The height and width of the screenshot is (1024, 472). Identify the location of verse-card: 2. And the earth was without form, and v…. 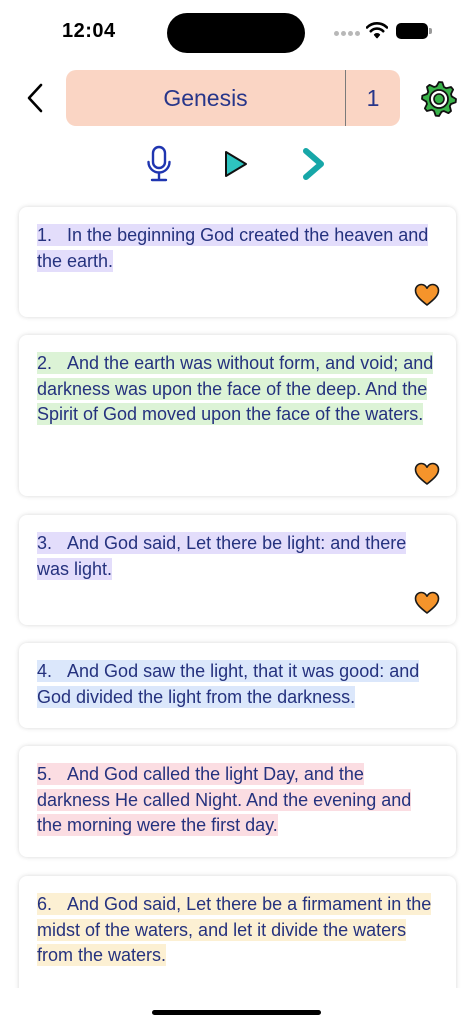
(237, 415).